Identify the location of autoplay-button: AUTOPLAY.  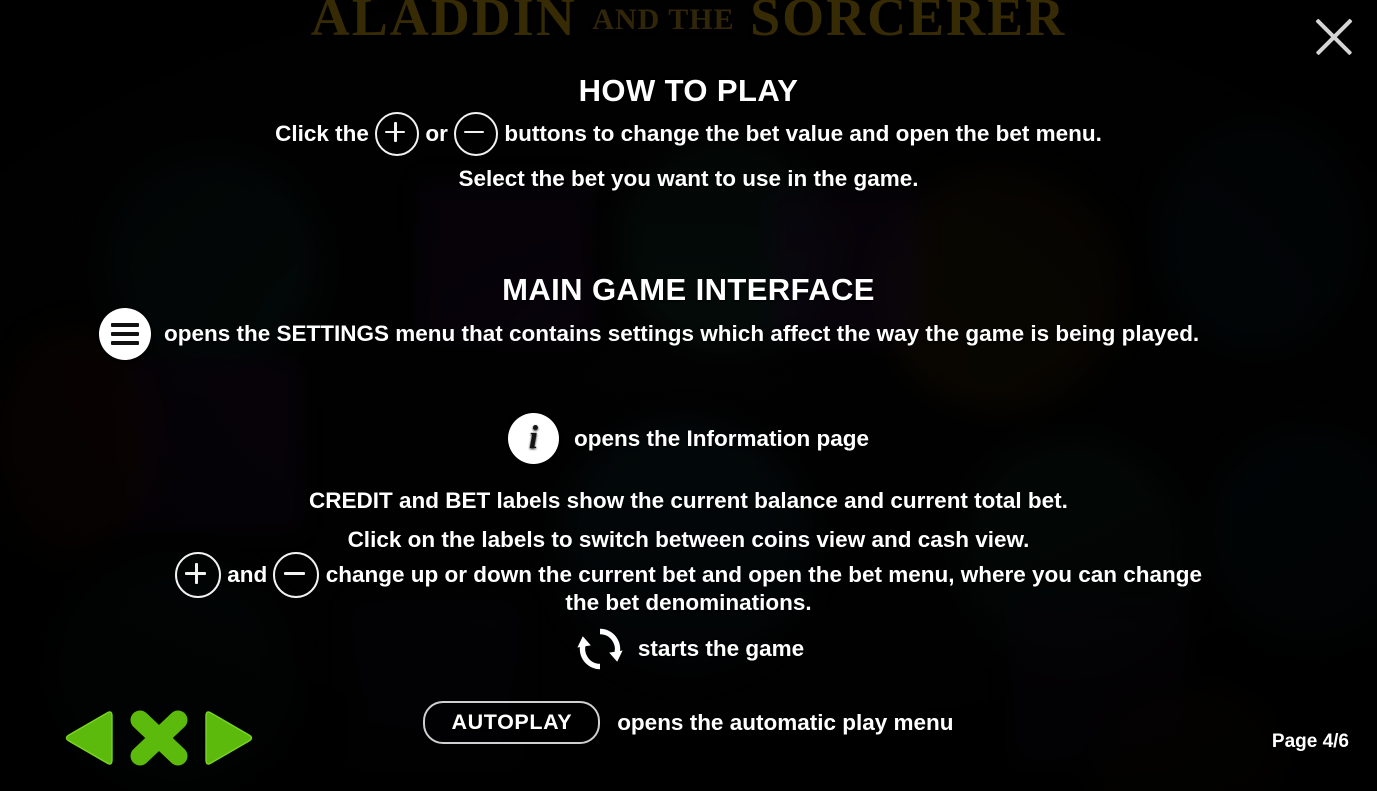
(512, 722).